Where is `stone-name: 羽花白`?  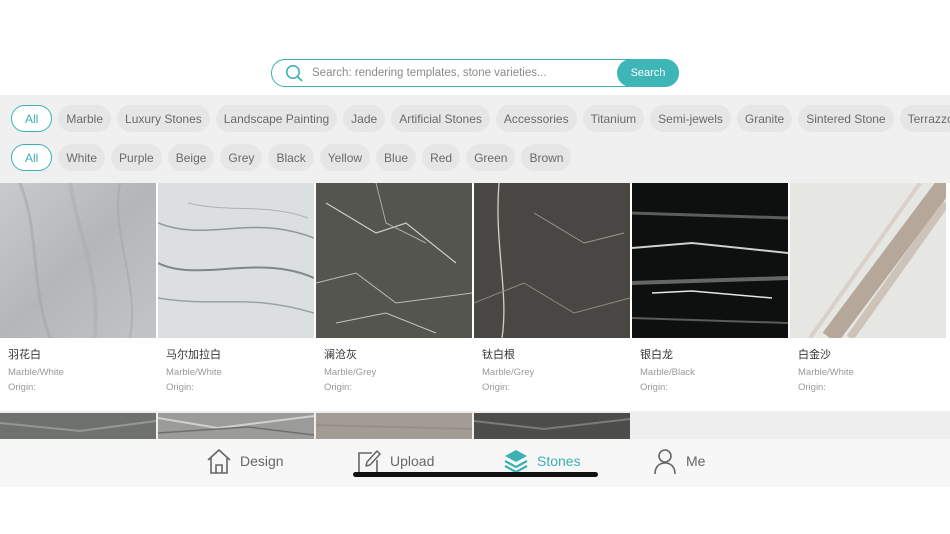 stone-name: 羽花白 is located at coordinates (24, 354).